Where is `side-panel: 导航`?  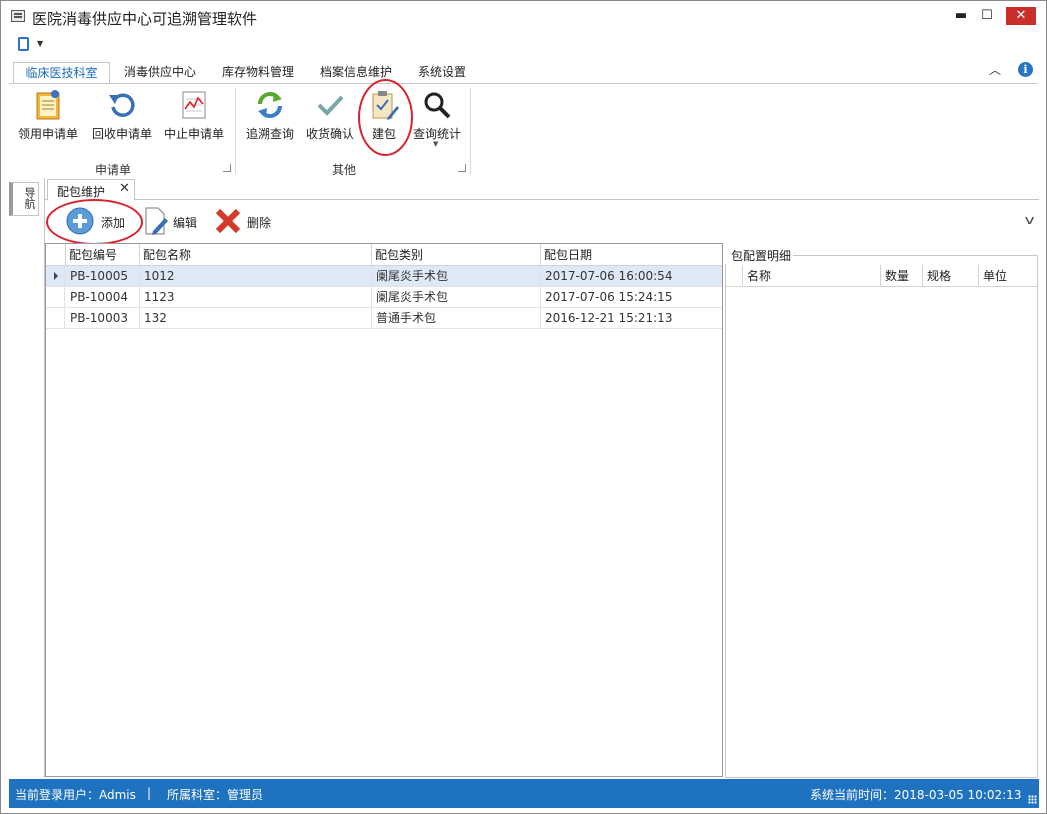
side-panel: 导航 is located at coordinates (27, 478).